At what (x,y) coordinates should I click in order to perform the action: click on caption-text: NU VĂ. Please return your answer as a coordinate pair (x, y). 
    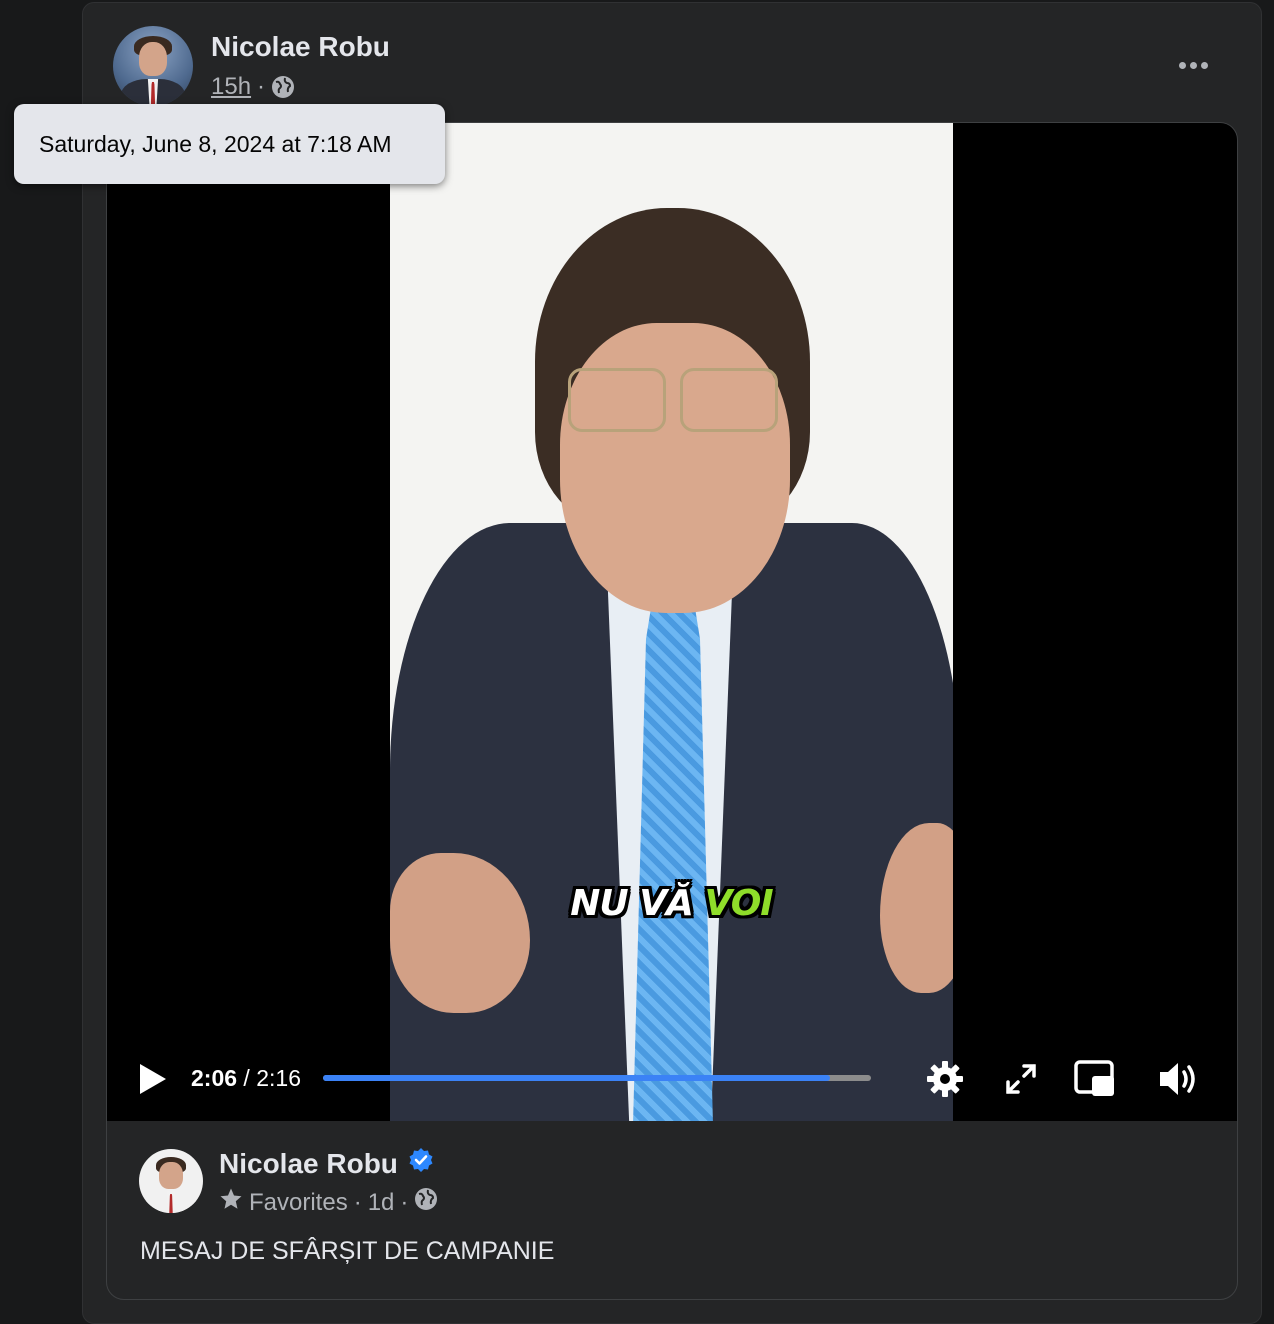
    Looking at the image, I should click on (632, 903).